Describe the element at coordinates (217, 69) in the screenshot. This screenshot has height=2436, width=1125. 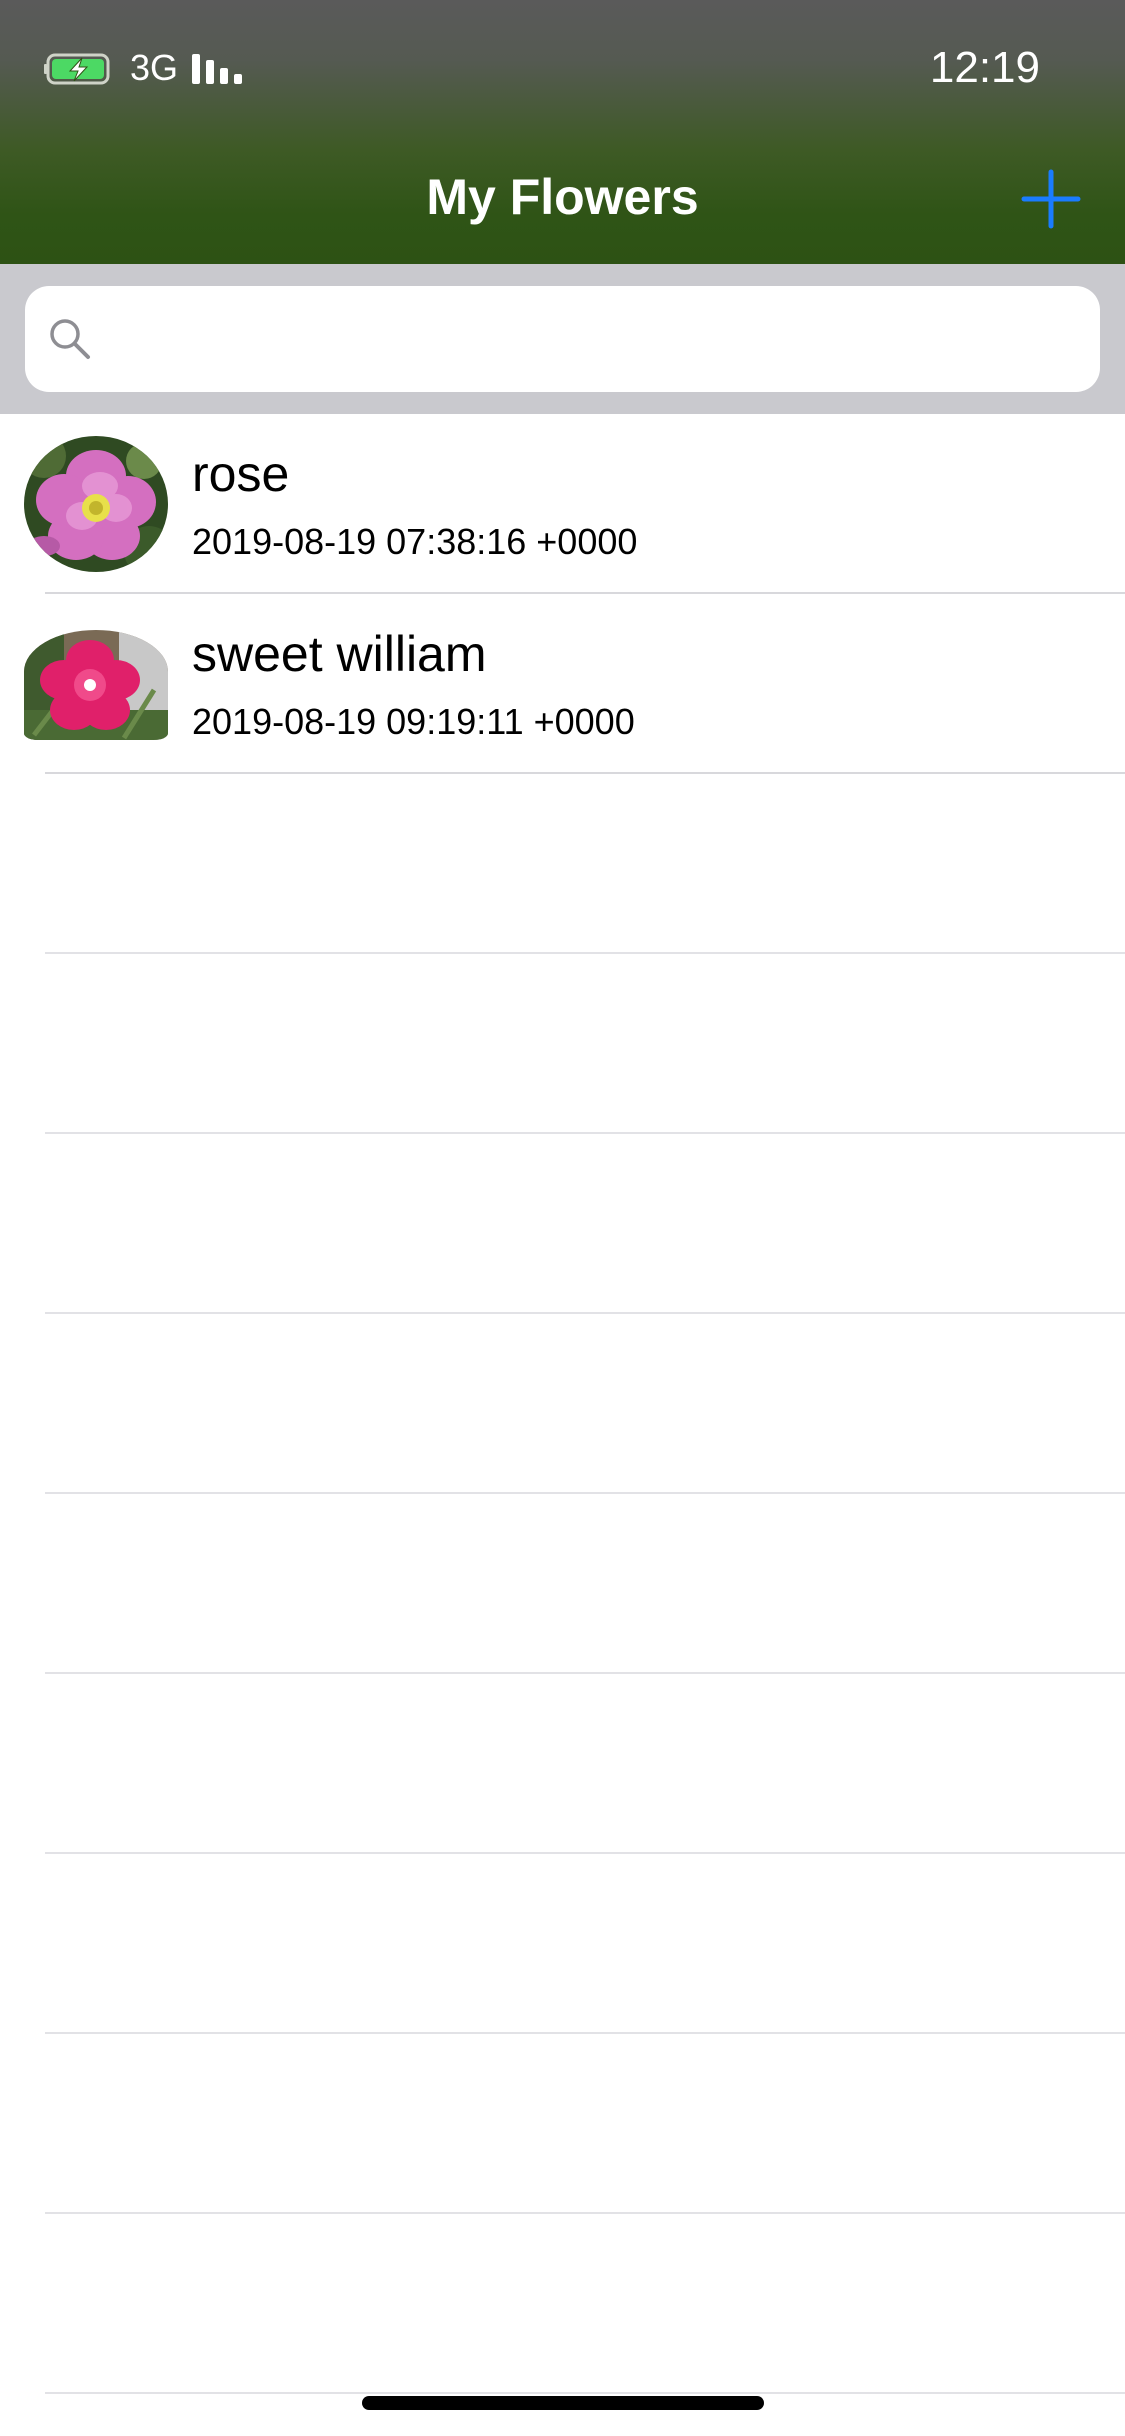
I see `signal-bars-icon` at that location.